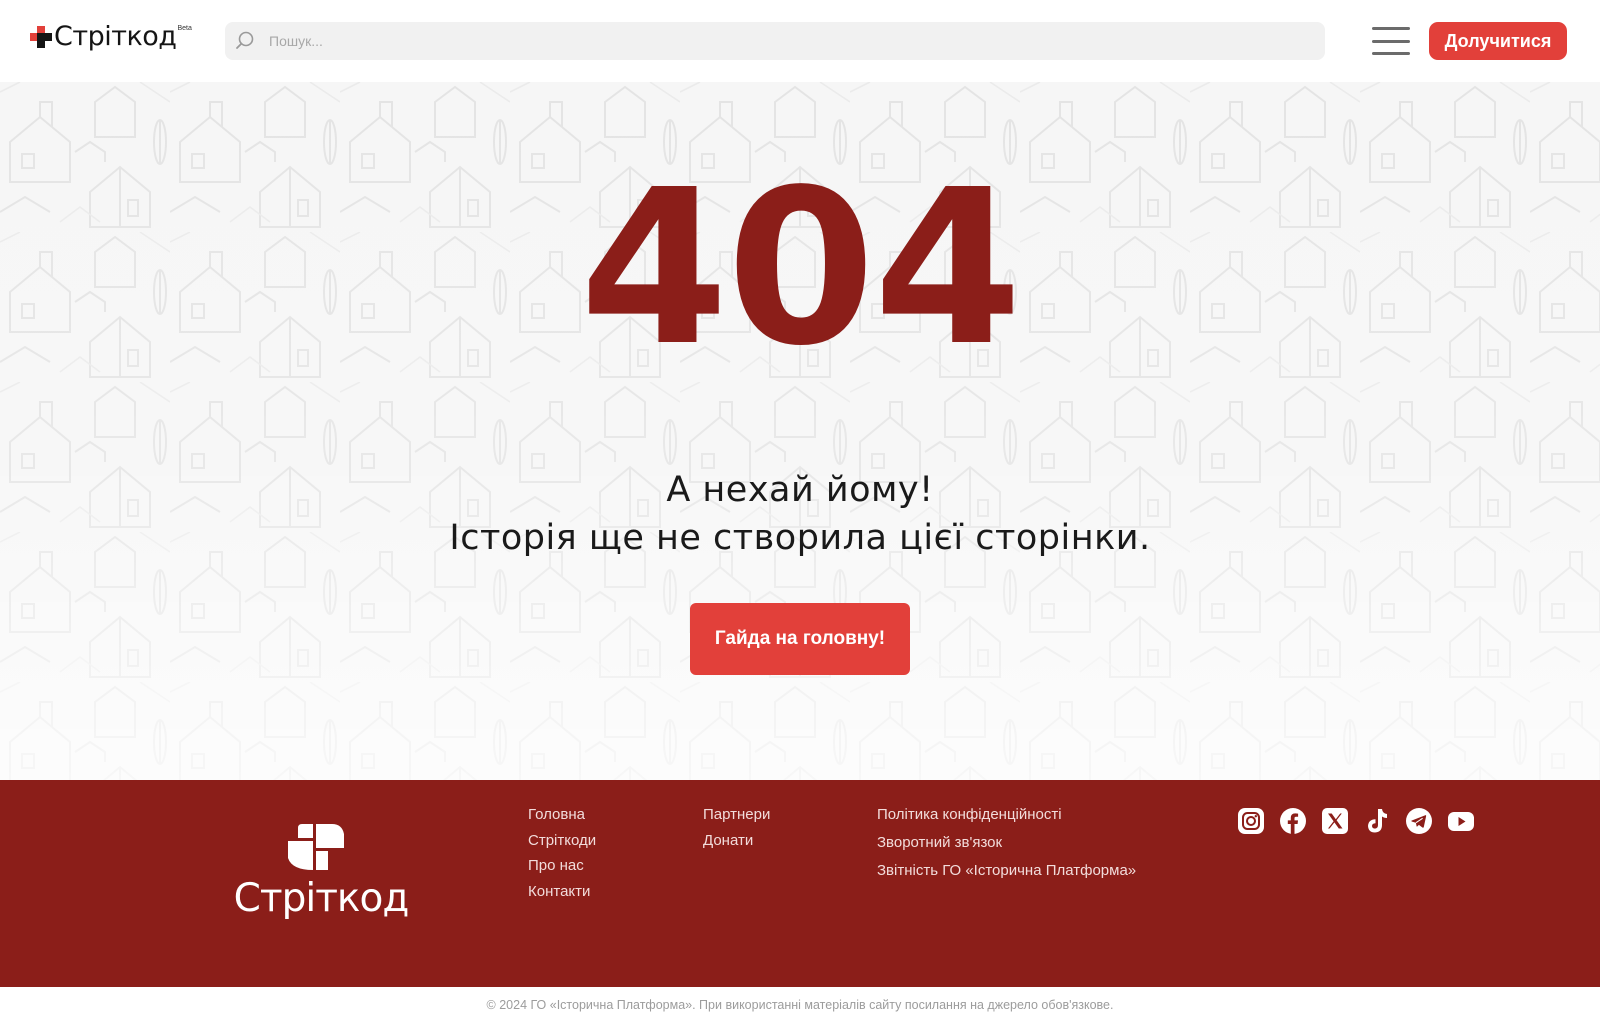 The width and height of the screenshot is (1600, 1024). What do you see at coordinates (41, 37) in the screenshot?
I see `logo-mark-icon` at bounding box center [41, 37].